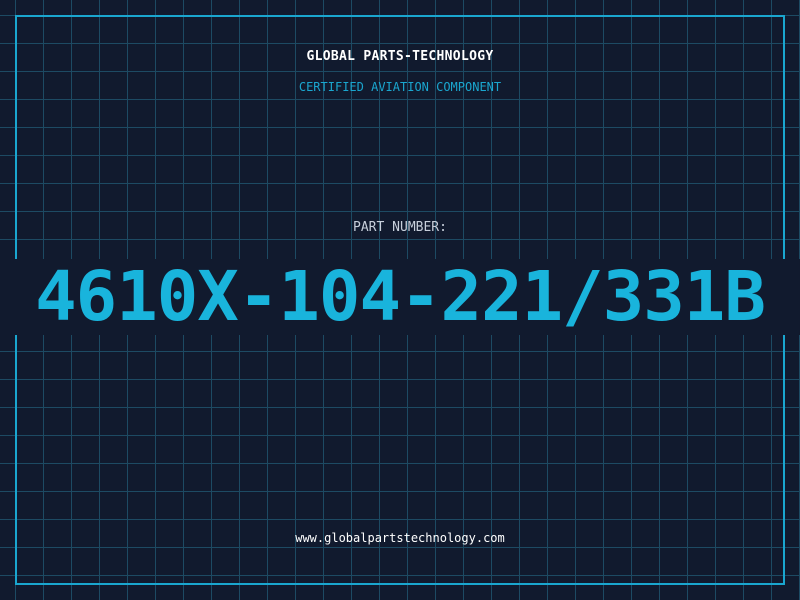 This screenshot has height=600, width=800. What do you see at coordinates (400, 56) in the screenshot?
I see `company-name: GLOBAL PARTS-TECHNOLOGY` at bounding box center [400, 56].